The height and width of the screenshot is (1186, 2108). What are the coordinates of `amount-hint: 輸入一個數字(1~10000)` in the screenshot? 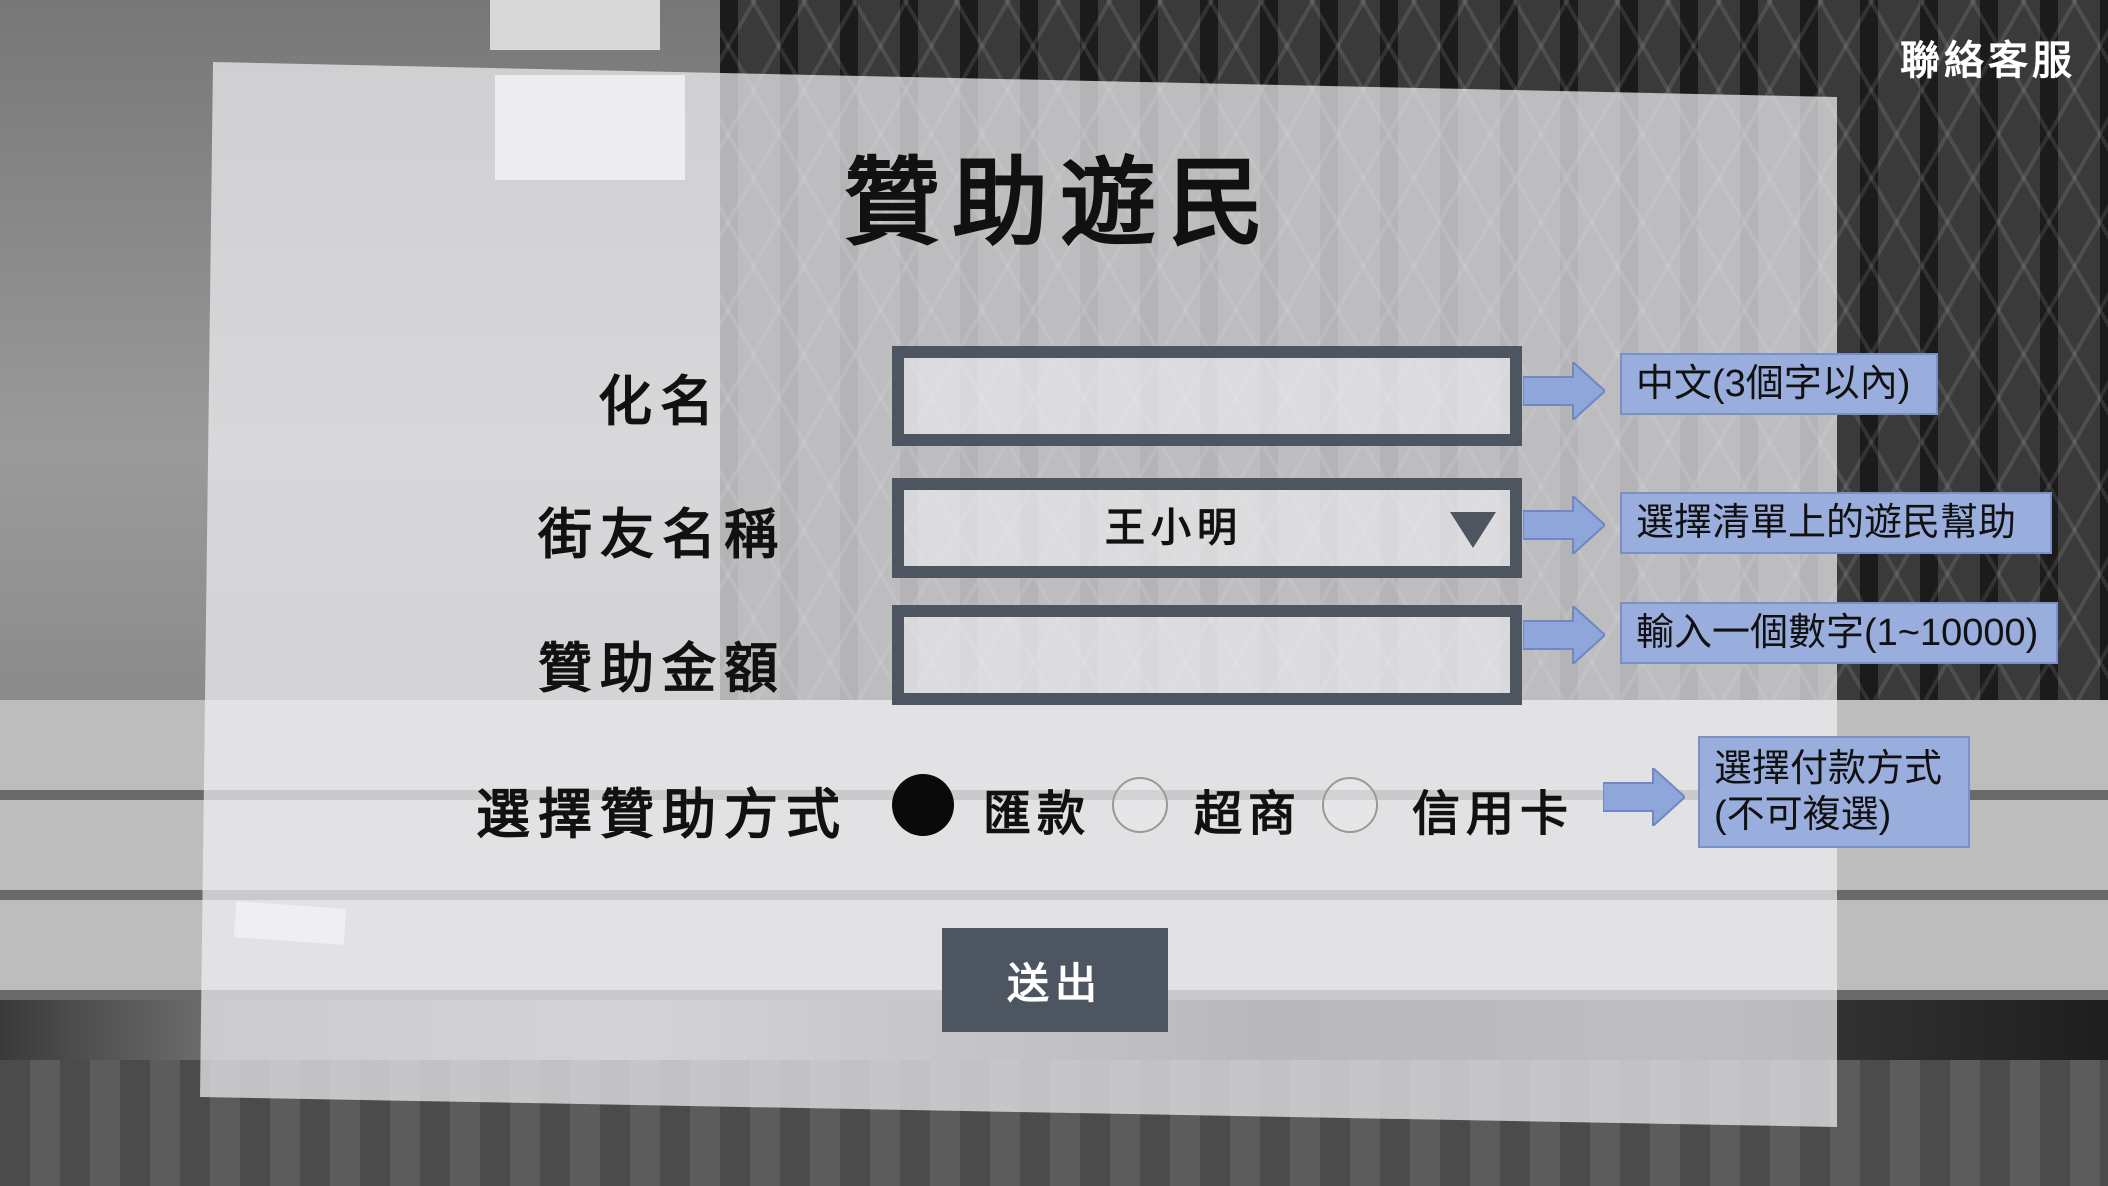 It's located at (1839, 633).